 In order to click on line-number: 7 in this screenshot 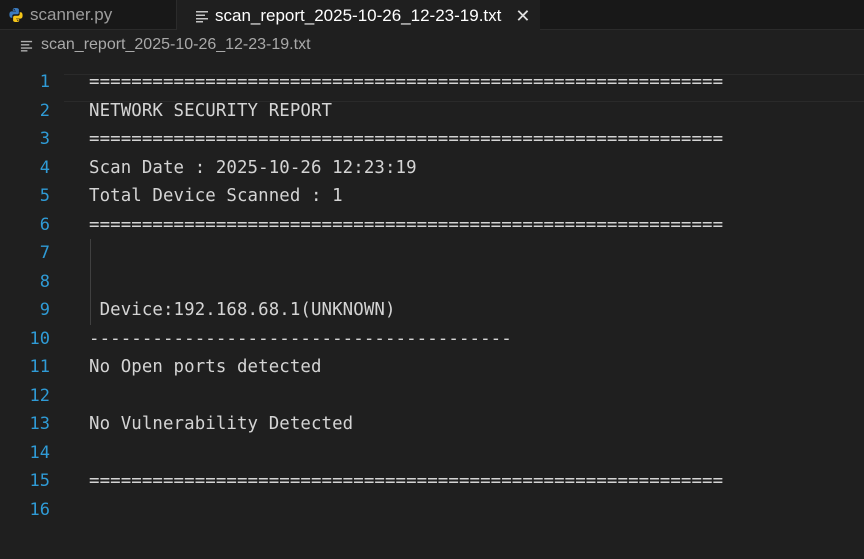, I will do `click(44, 253)`.